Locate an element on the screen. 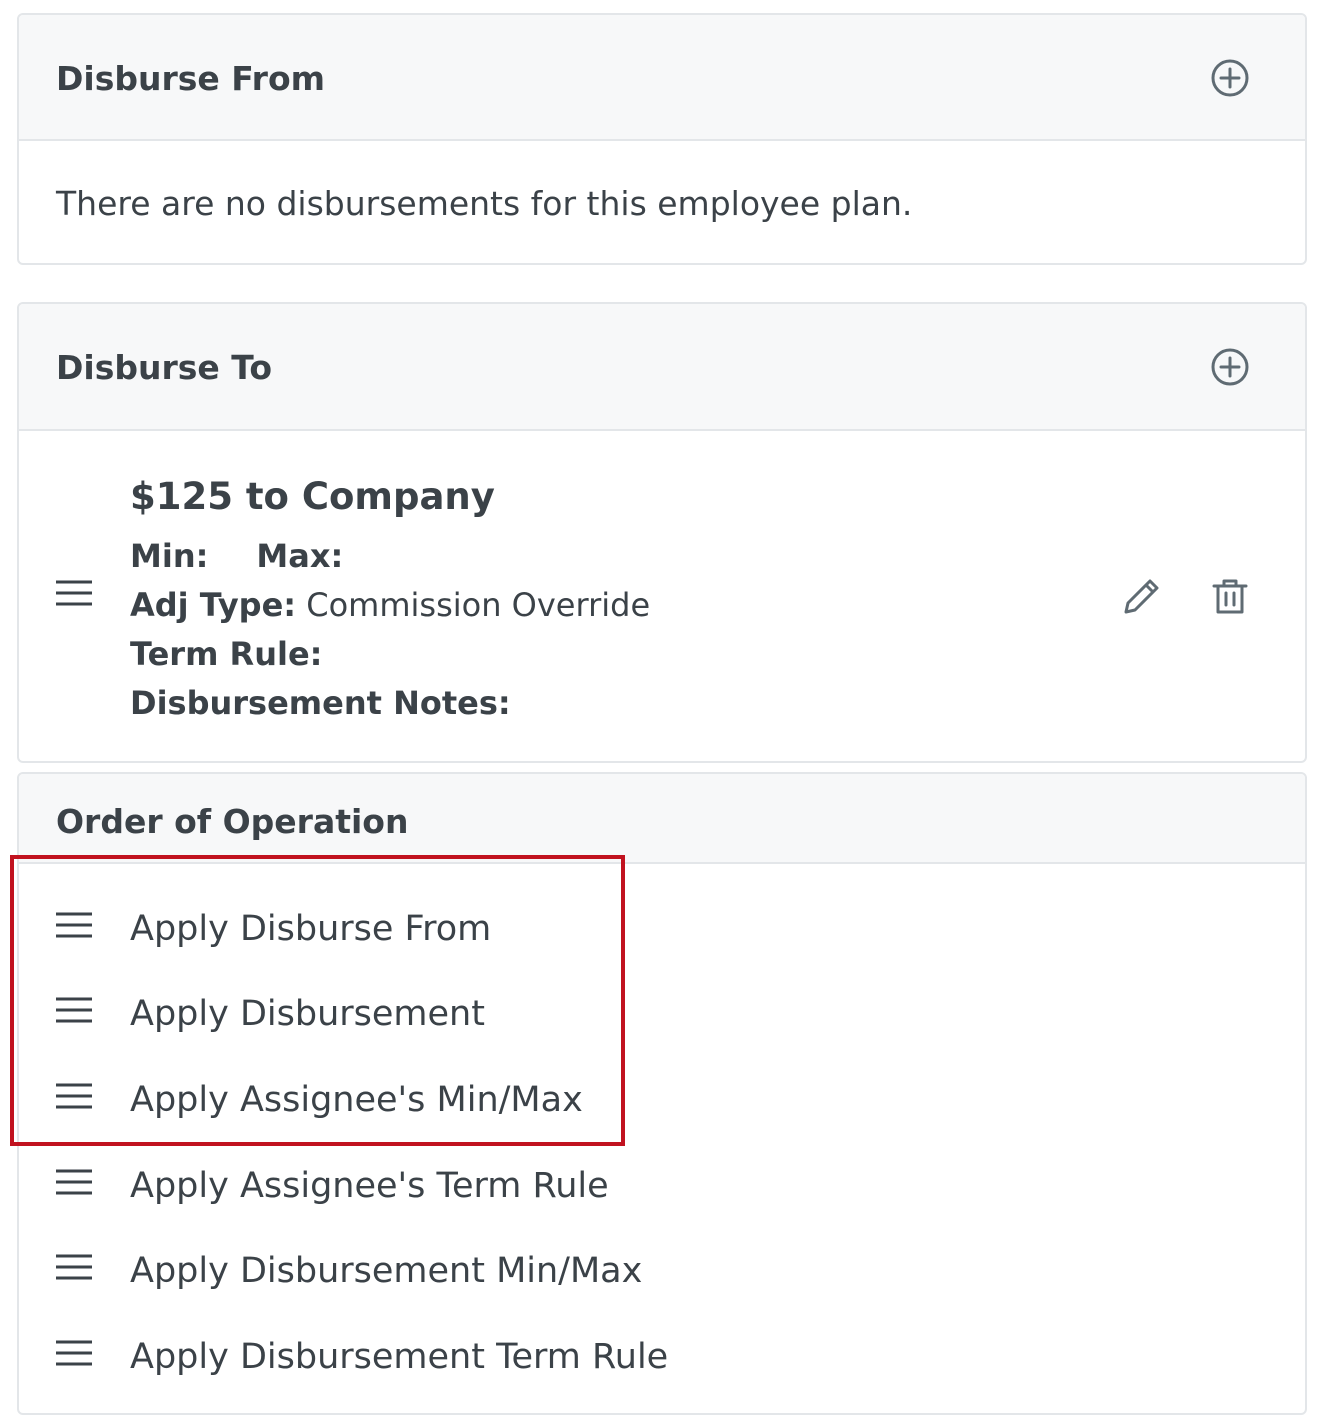  add-disburse-from-button is located at coordinates (1230, 78).